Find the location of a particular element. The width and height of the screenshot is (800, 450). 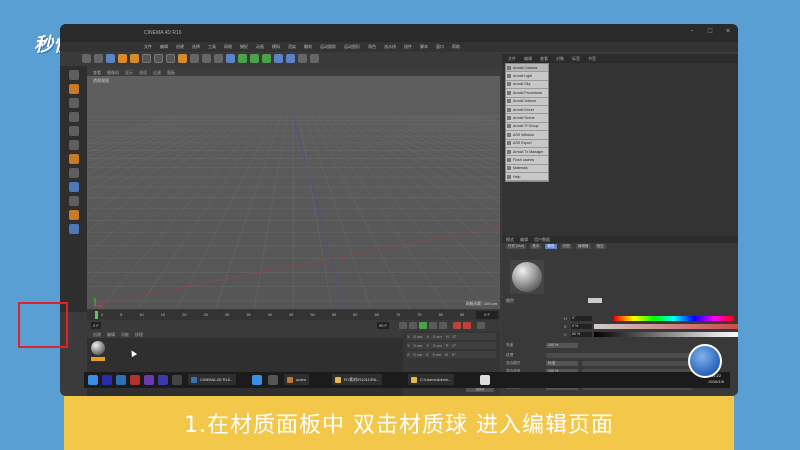

next-key-icon is located at coordinates (433, 325).